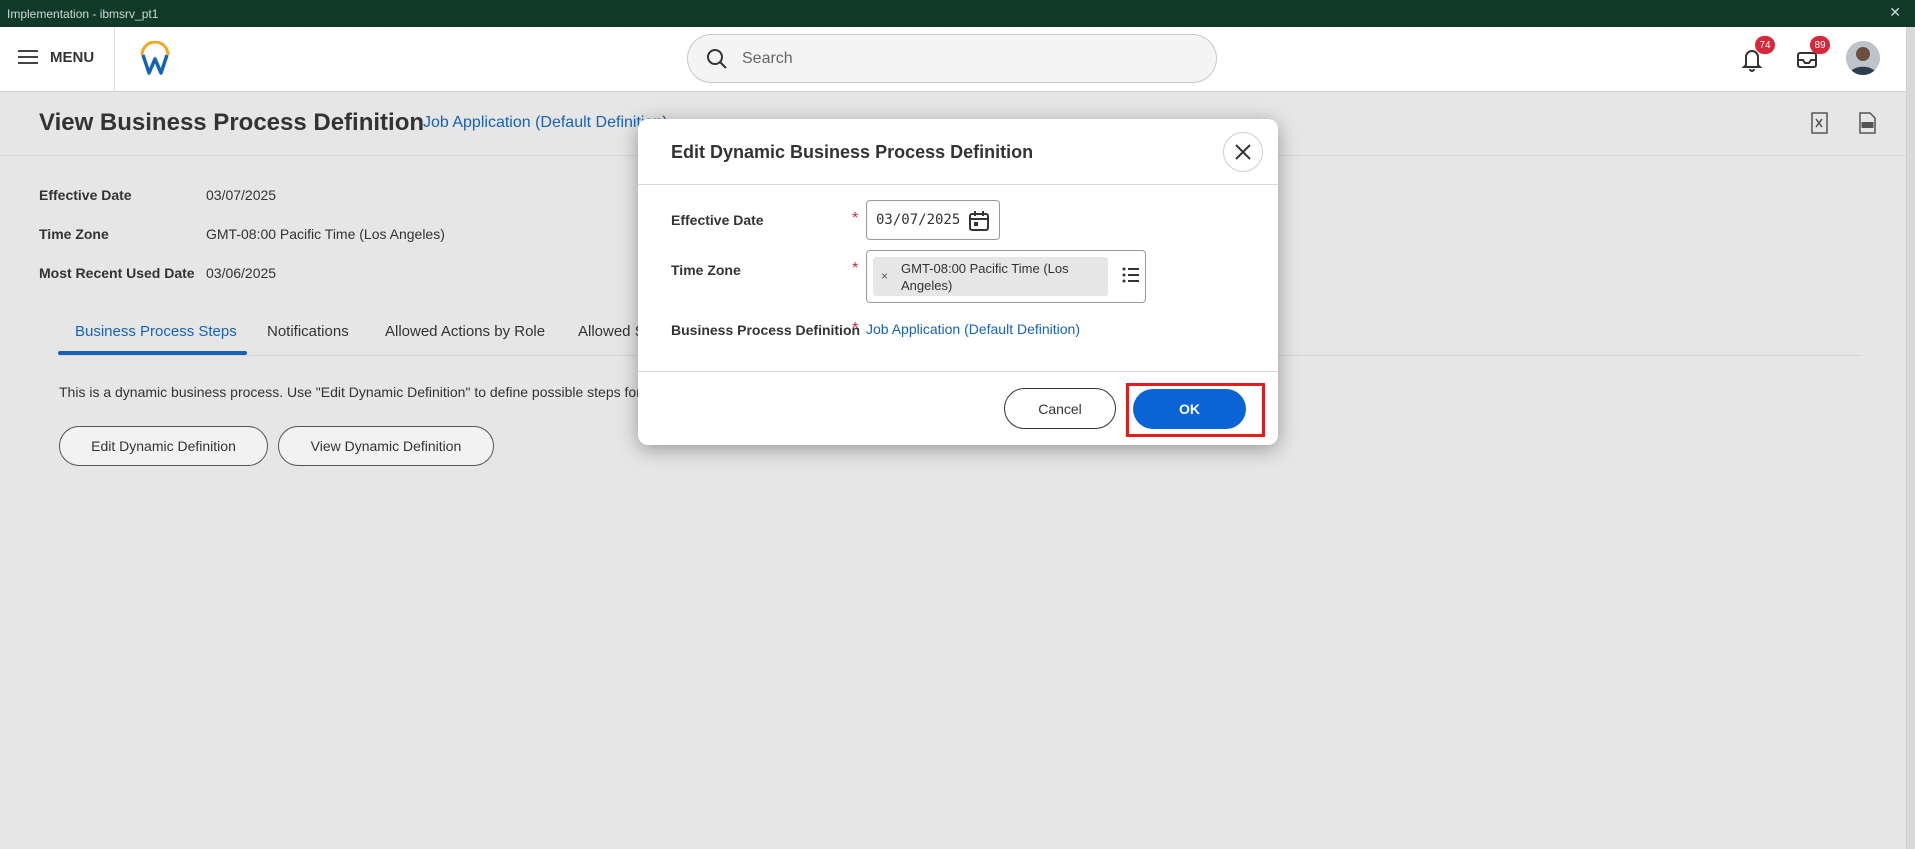 This screenshot has height=849, width=1915. What do you see at coordinates (1131, 275) in the screenshot?
I see `prompt-list-icon` at bounding box center [1131, 275].